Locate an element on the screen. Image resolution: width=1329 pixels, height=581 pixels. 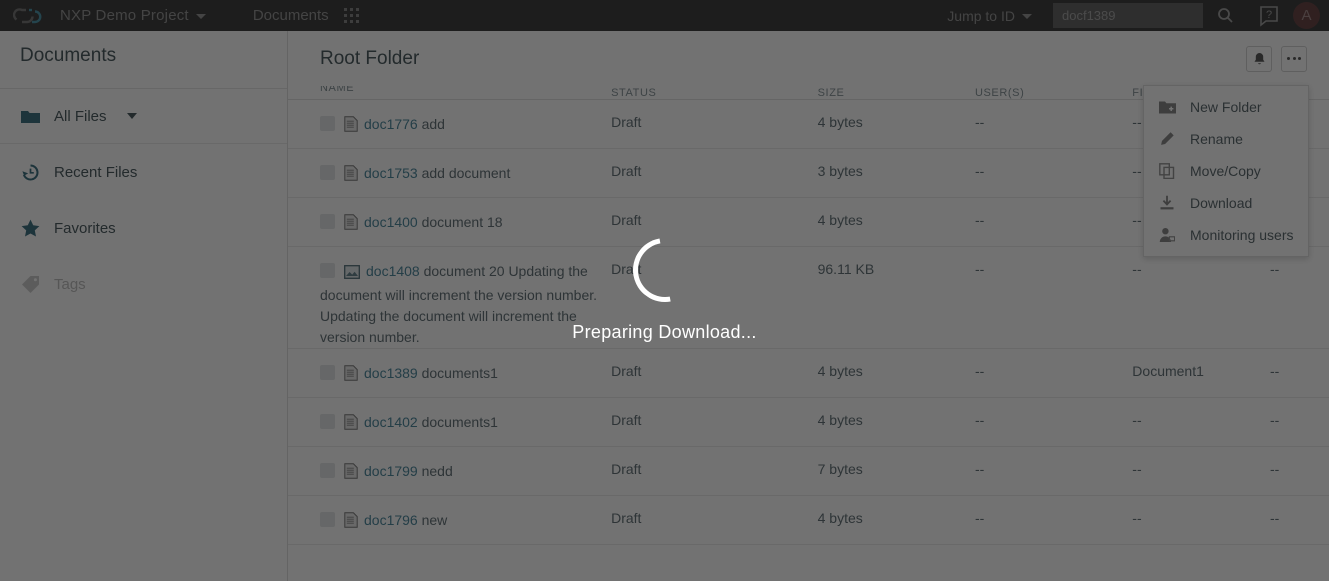
loading-spinner-icon is located at coordinates (664, 270).